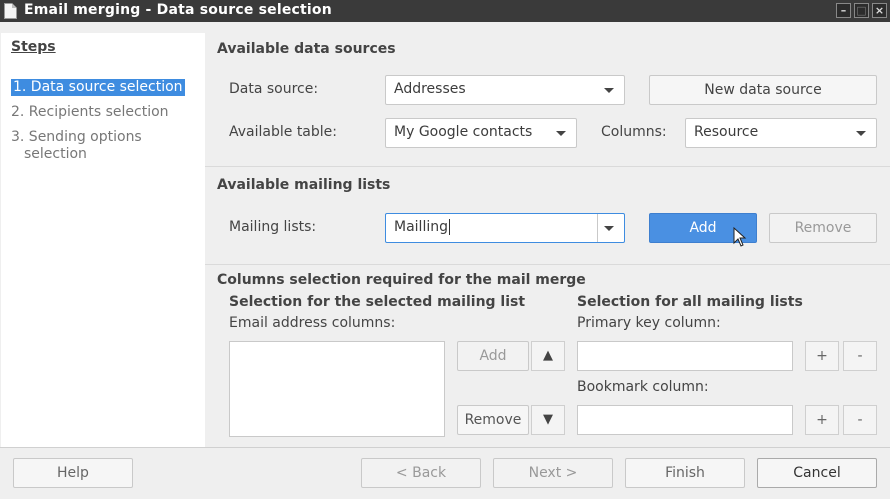 The height and width of the screenshot is (499, 890). I want to click on mouse-cursor-icon, so click(740, 237).